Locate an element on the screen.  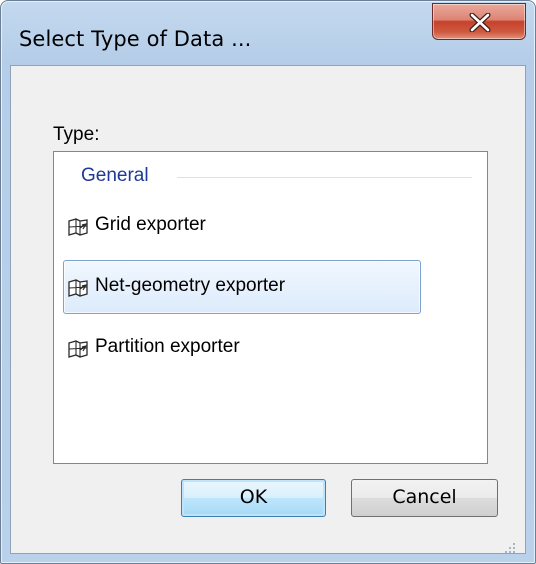
list-item-partition-exporter: Partition exporter is located at coordinates (240, 348).